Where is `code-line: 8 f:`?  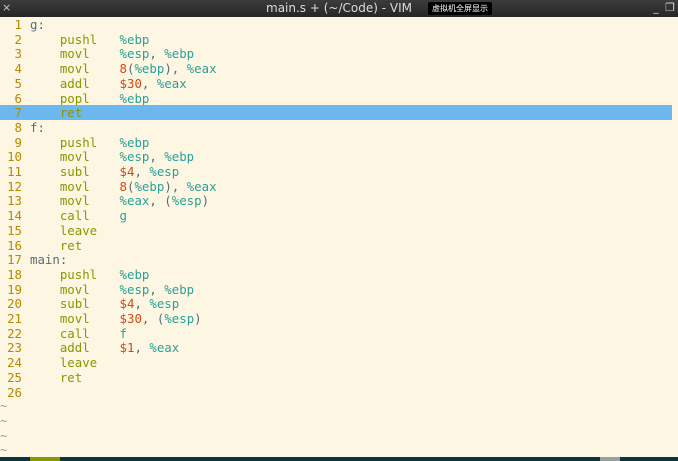
code-line: 8 f: is located at coordinates (22, 127).